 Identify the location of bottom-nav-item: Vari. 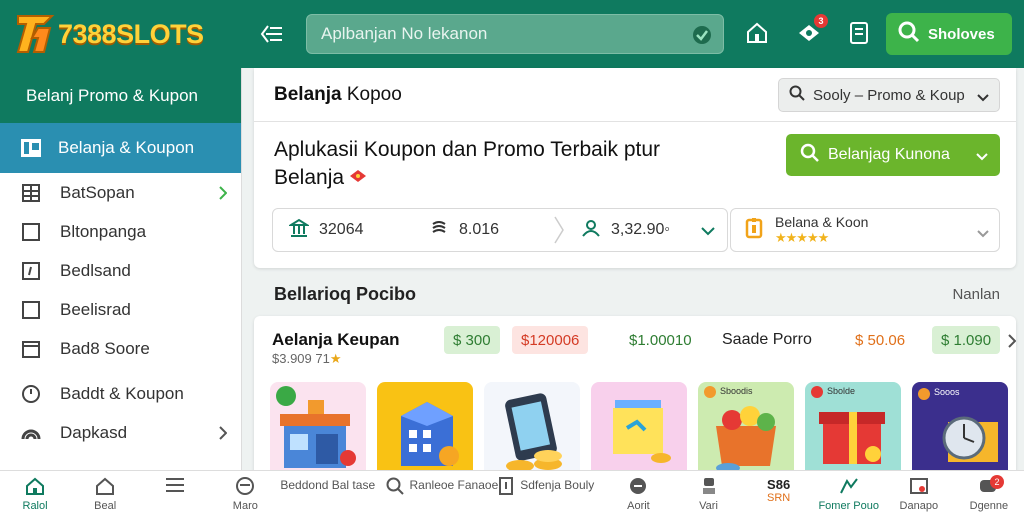
(708, 491).